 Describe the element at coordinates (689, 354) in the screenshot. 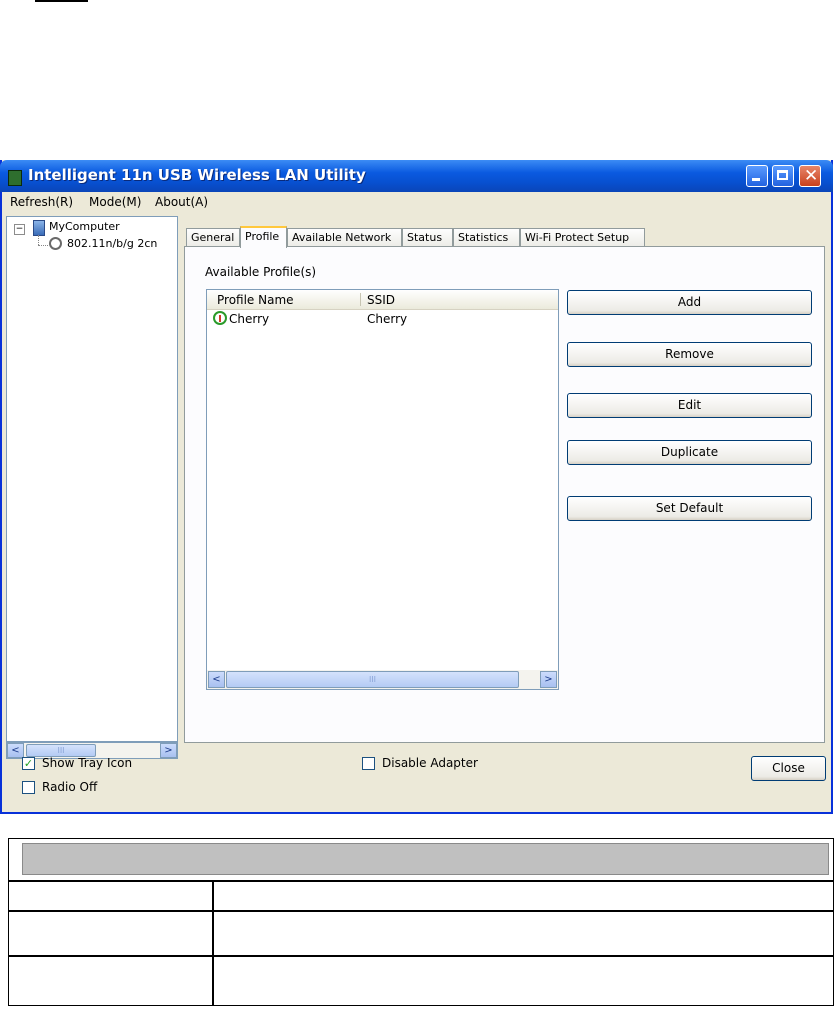

I see `remove-button: Remove` at that location.